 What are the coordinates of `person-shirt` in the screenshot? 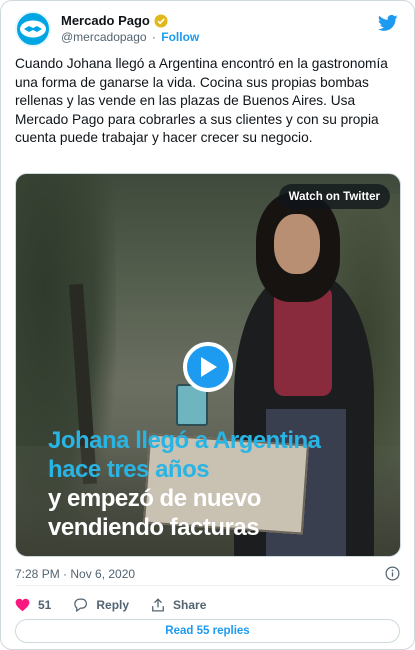 It's located at (303, 341).